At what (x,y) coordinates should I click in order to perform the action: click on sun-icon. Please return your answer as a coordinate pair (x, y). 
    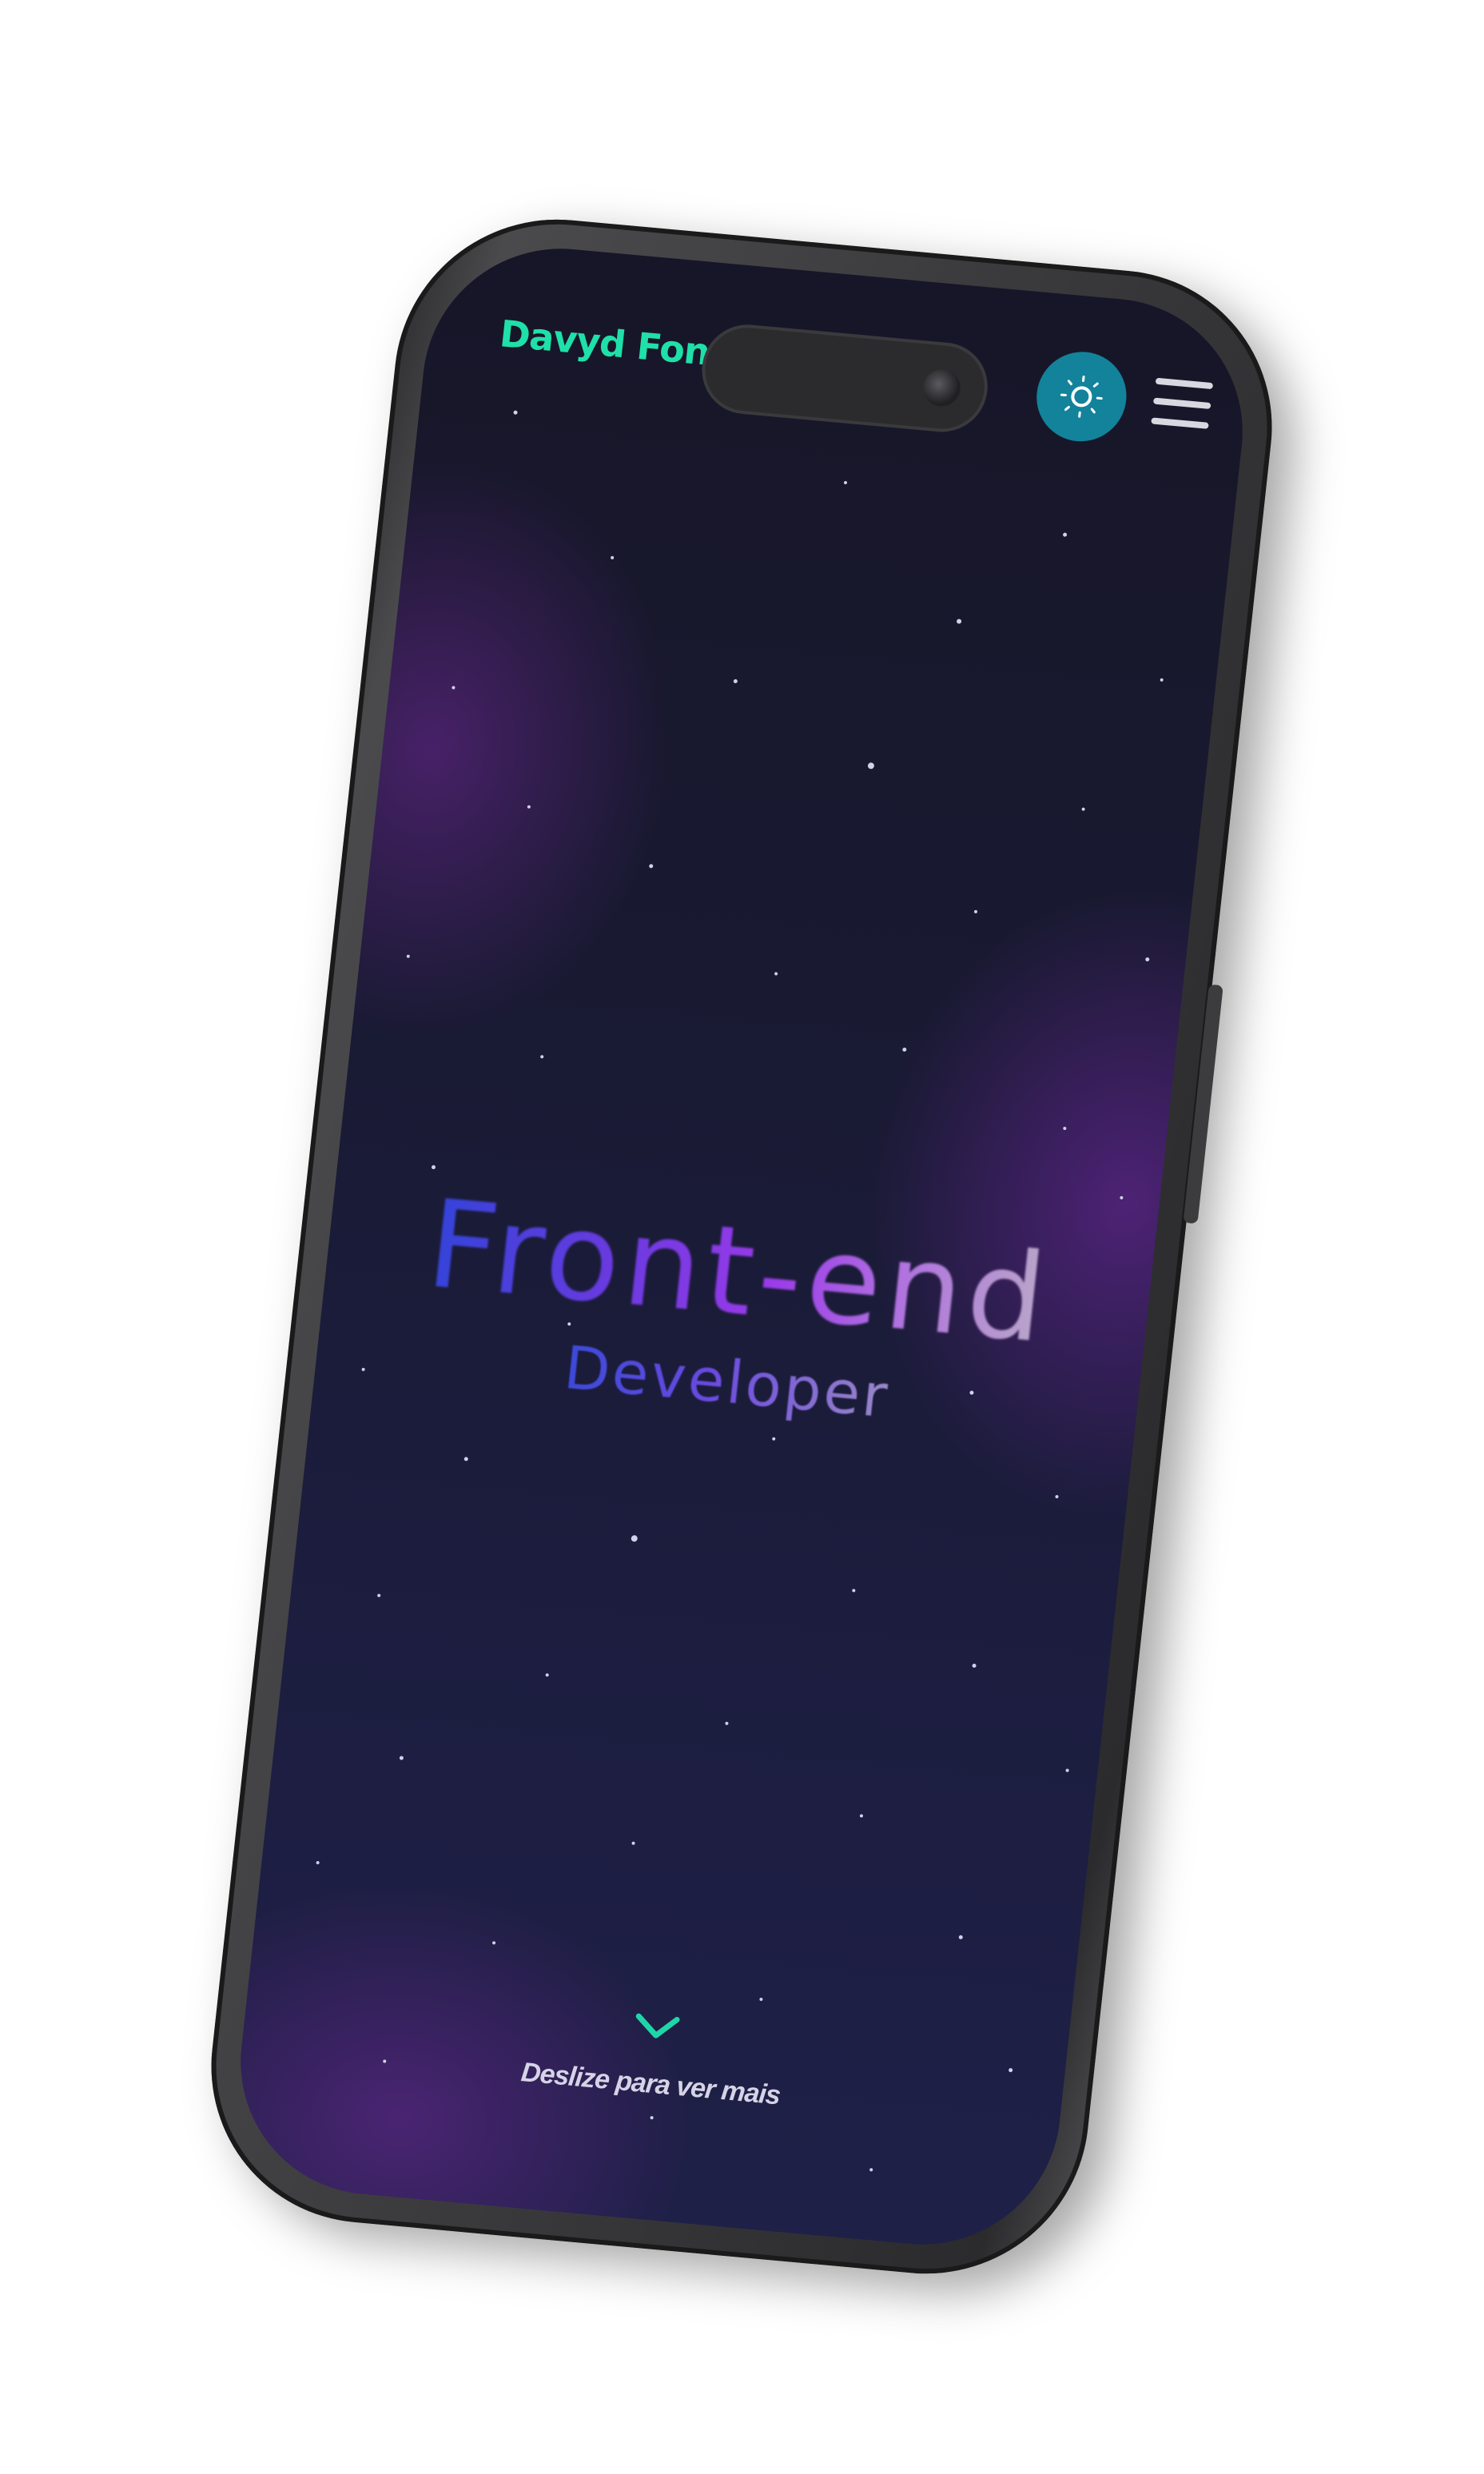
    Looking at the image, I should click on (1082, 396).